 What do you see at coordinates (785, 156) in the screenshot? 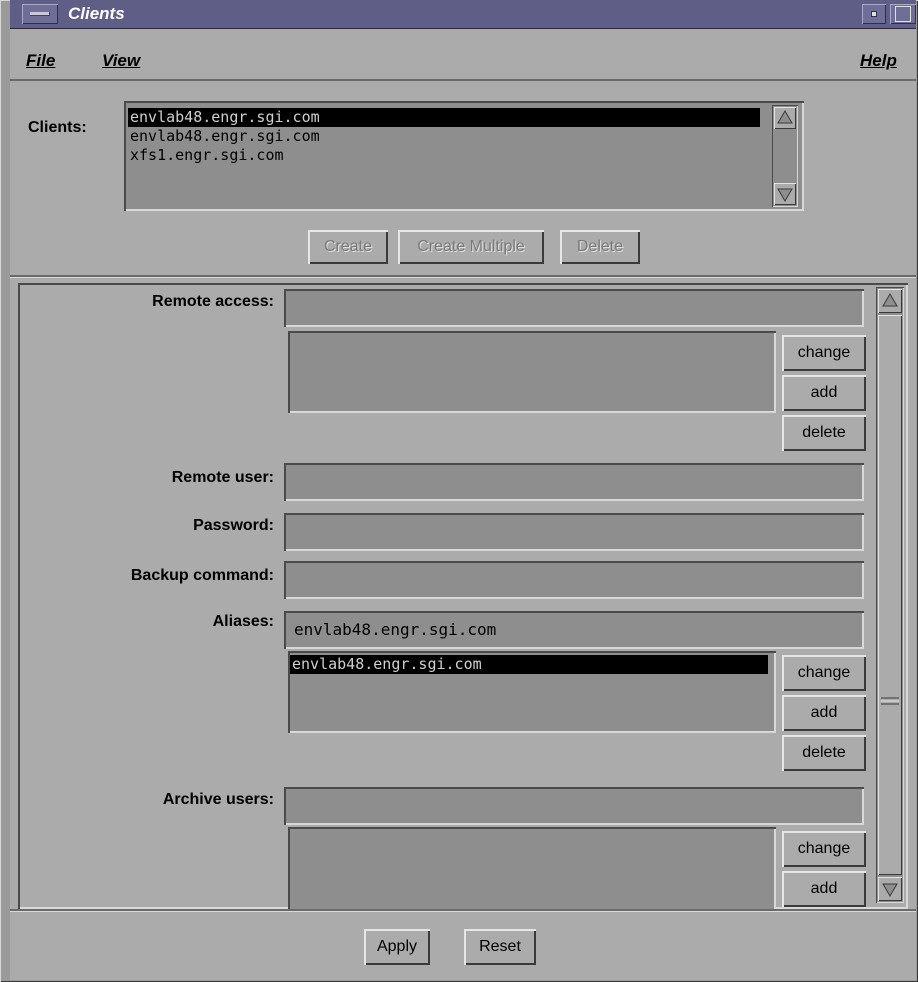
I see `clients-list-scrollbar` at bounding box center [785, 156].